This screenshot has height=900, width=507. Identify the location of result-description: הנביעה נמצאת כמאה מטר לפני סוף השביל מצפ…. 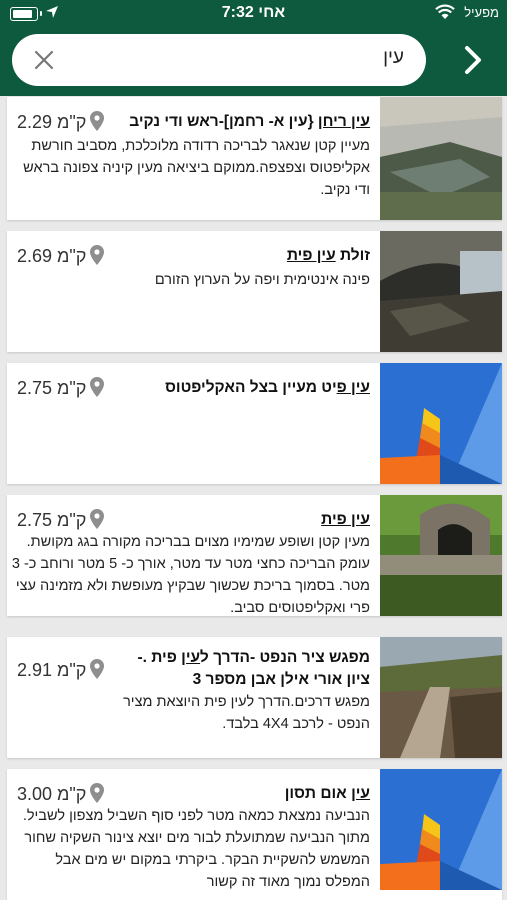
(196, 849).